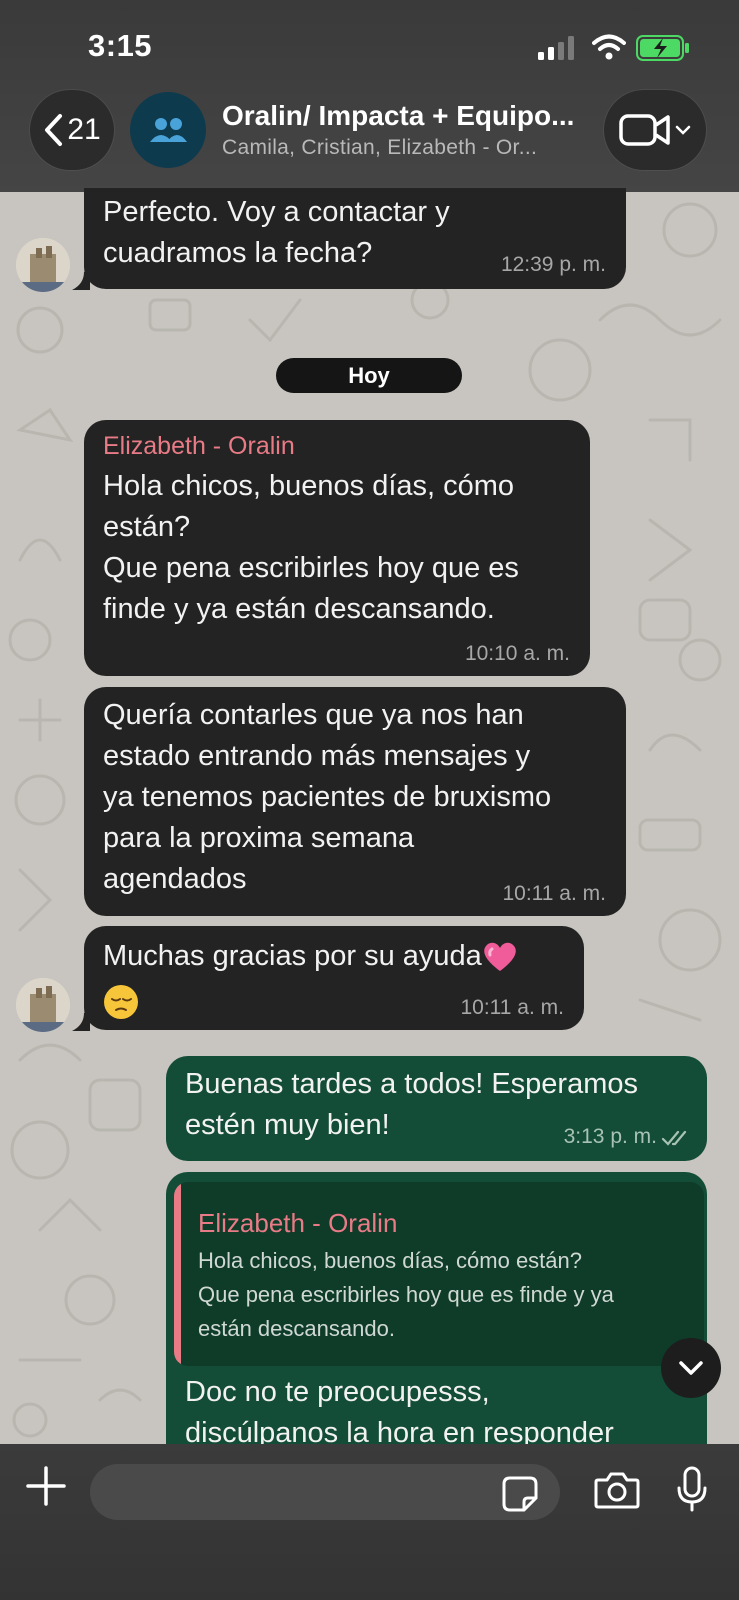 The image size is (739, 1600). I want to click on message-text: Hola chicos, buenos días, cómo, so click(309, 486).